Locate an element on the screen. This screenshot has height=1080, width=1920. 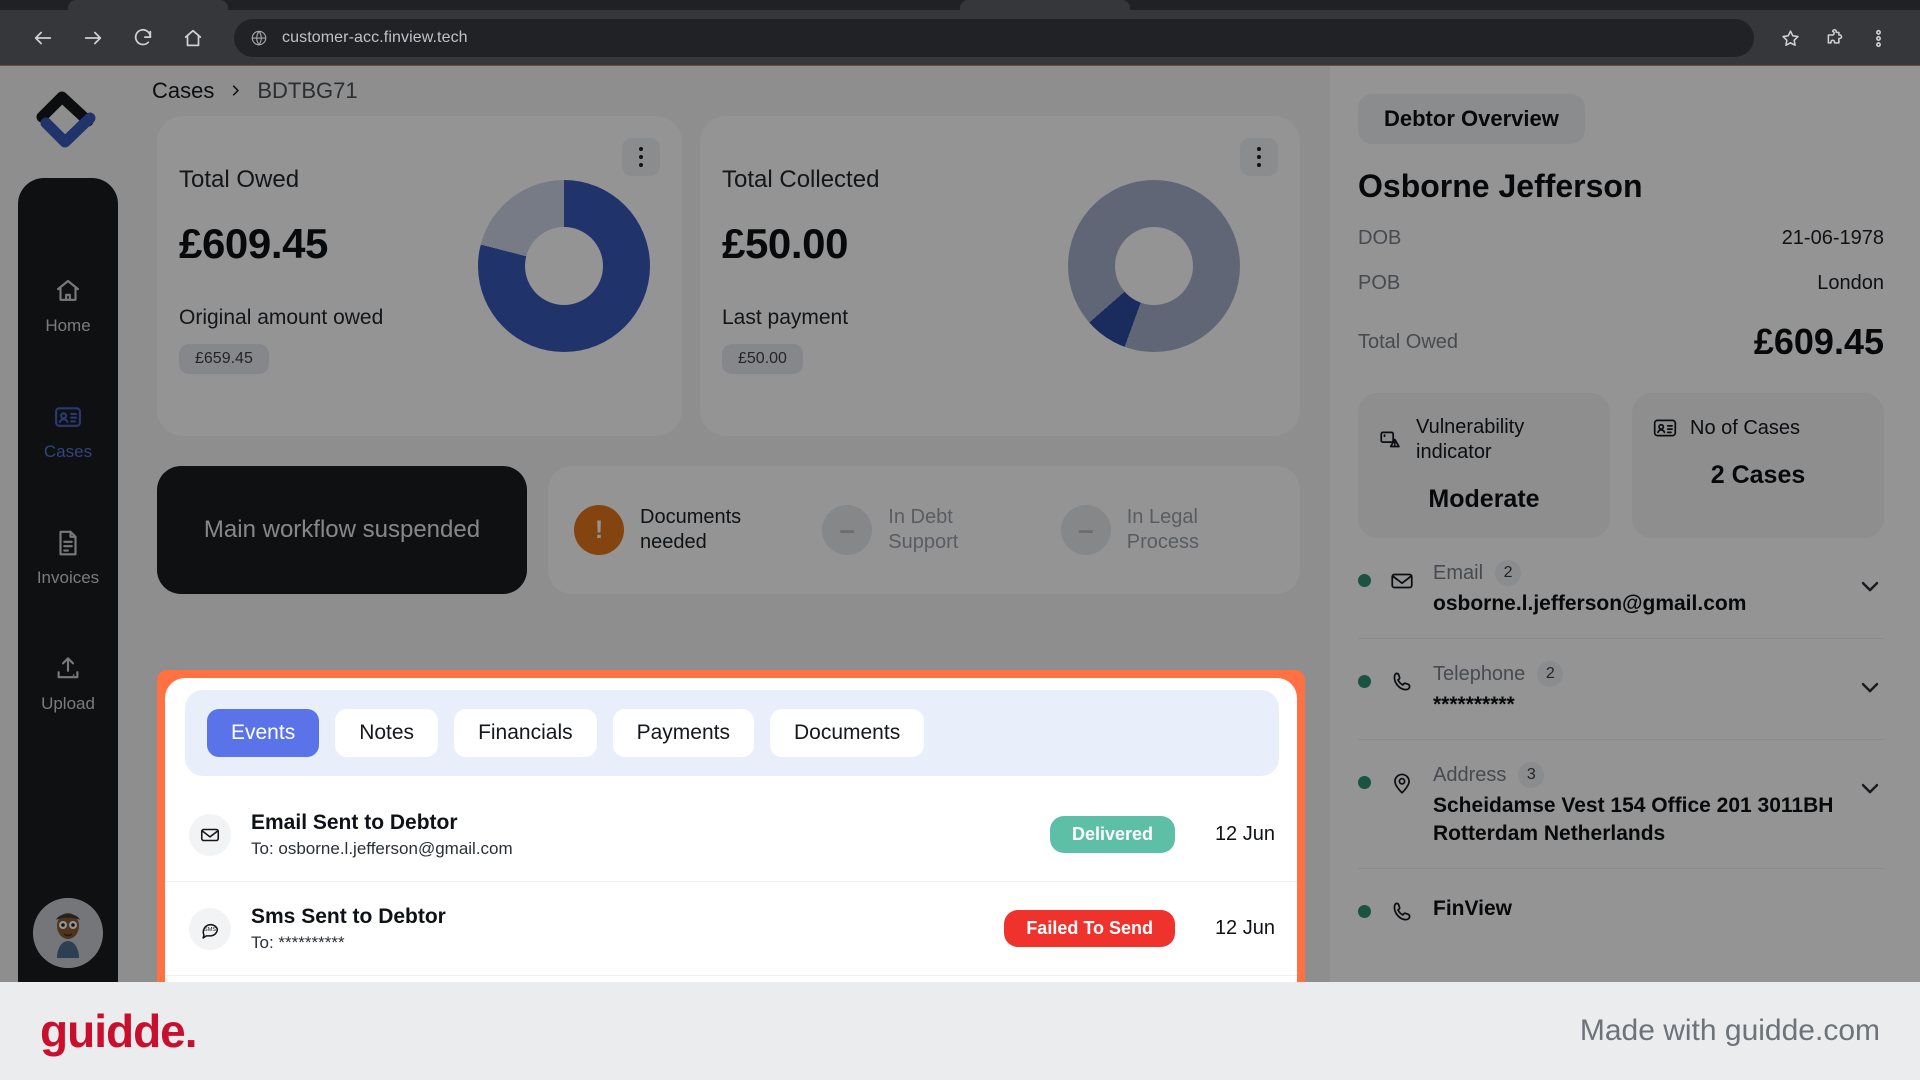
kpi-chip: £659.45 is located at coordinates (224, 359).